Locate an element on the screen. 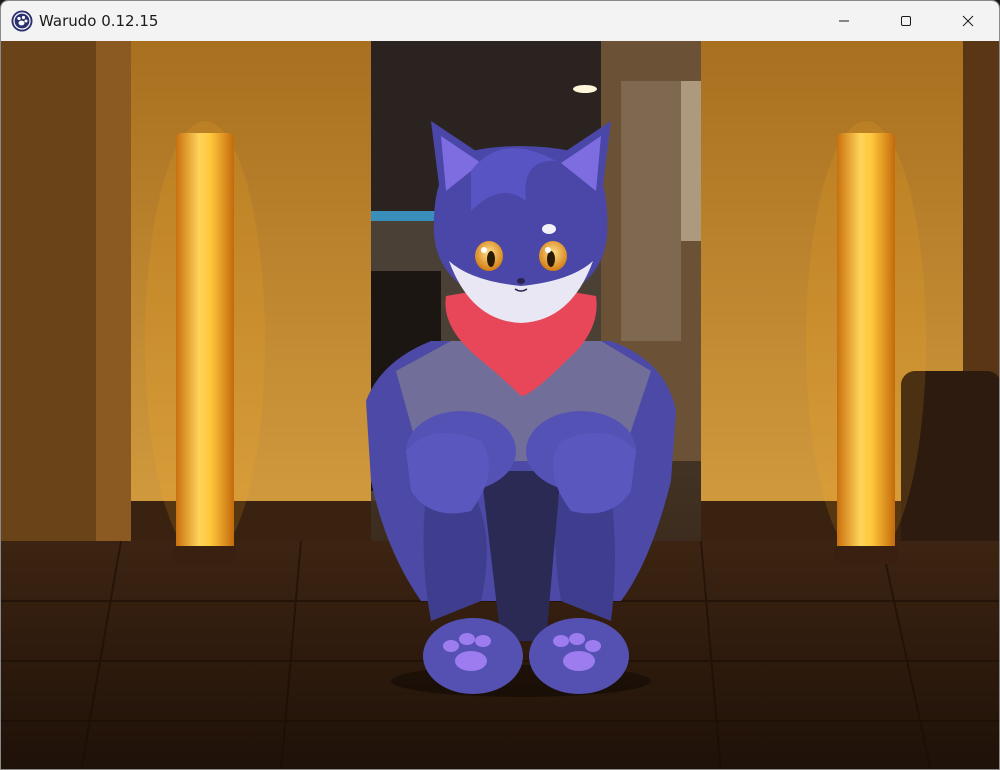 The image size is (1000, 770). minimize-icon is located at coordinates (844, 21).